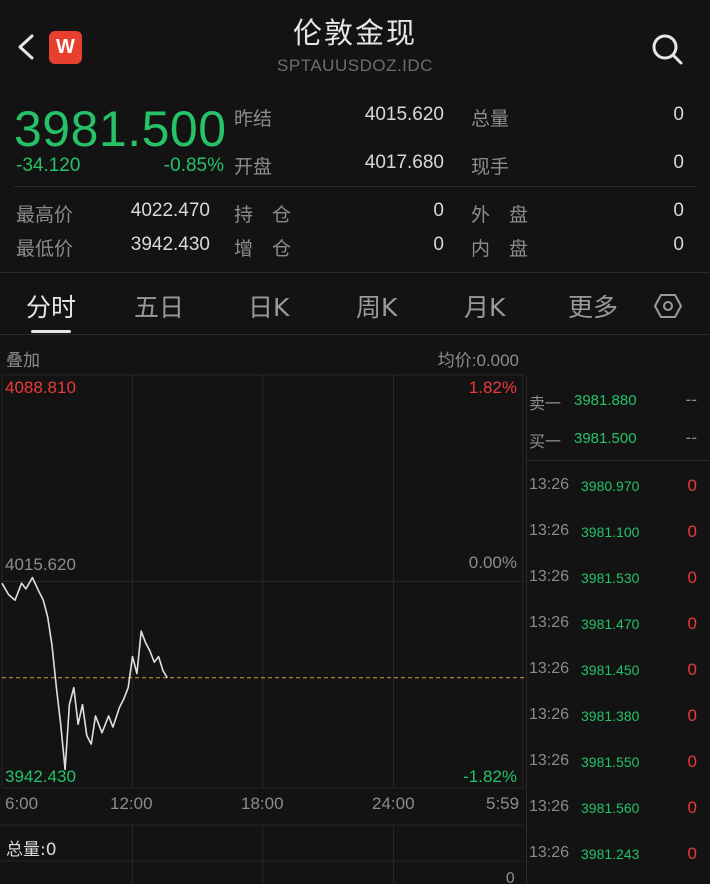 The height and width of the screenshot is (884, 710). What do you see at coordinates (610, 670) in the screenshot?
I see `tick-price: 3981.450` at bounding box center [610, 670].